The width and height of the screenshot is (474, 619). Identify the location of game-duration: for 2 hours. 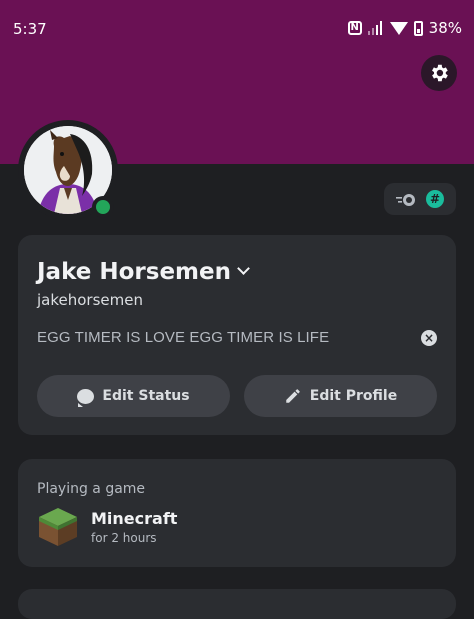
(124, 538).